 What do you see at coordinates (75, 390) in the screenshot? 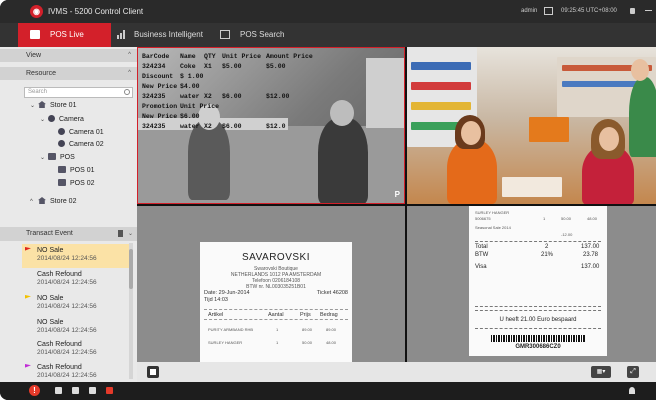
I see `audio-icon` at bounding box center [75, 390].